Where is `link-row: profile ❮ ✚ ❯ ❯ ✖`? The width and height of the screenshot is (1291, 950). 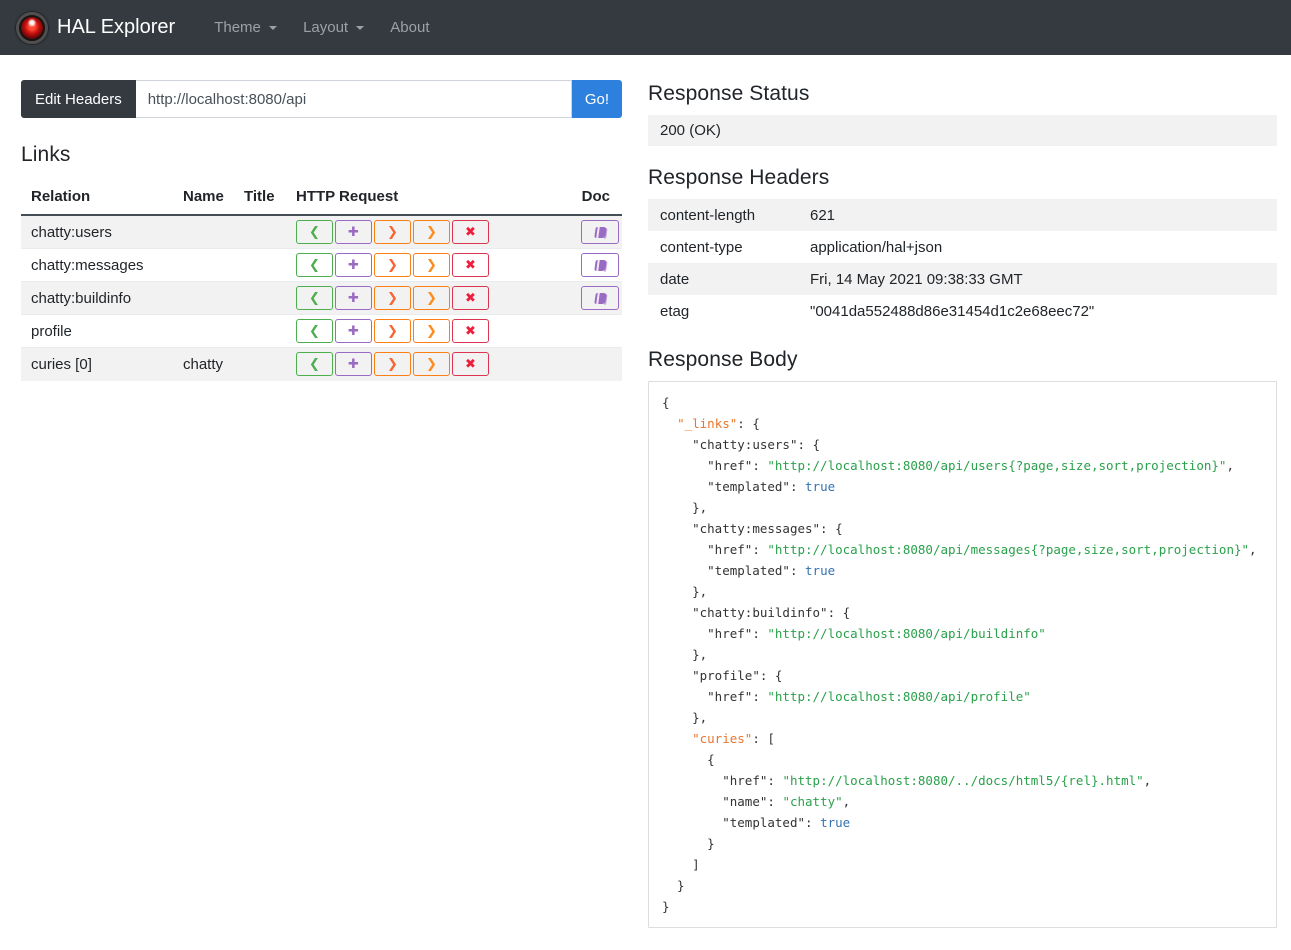
link-row: profile ❮ ✚ ❯ ❯ ✖ is located at coordinates (321, 331).